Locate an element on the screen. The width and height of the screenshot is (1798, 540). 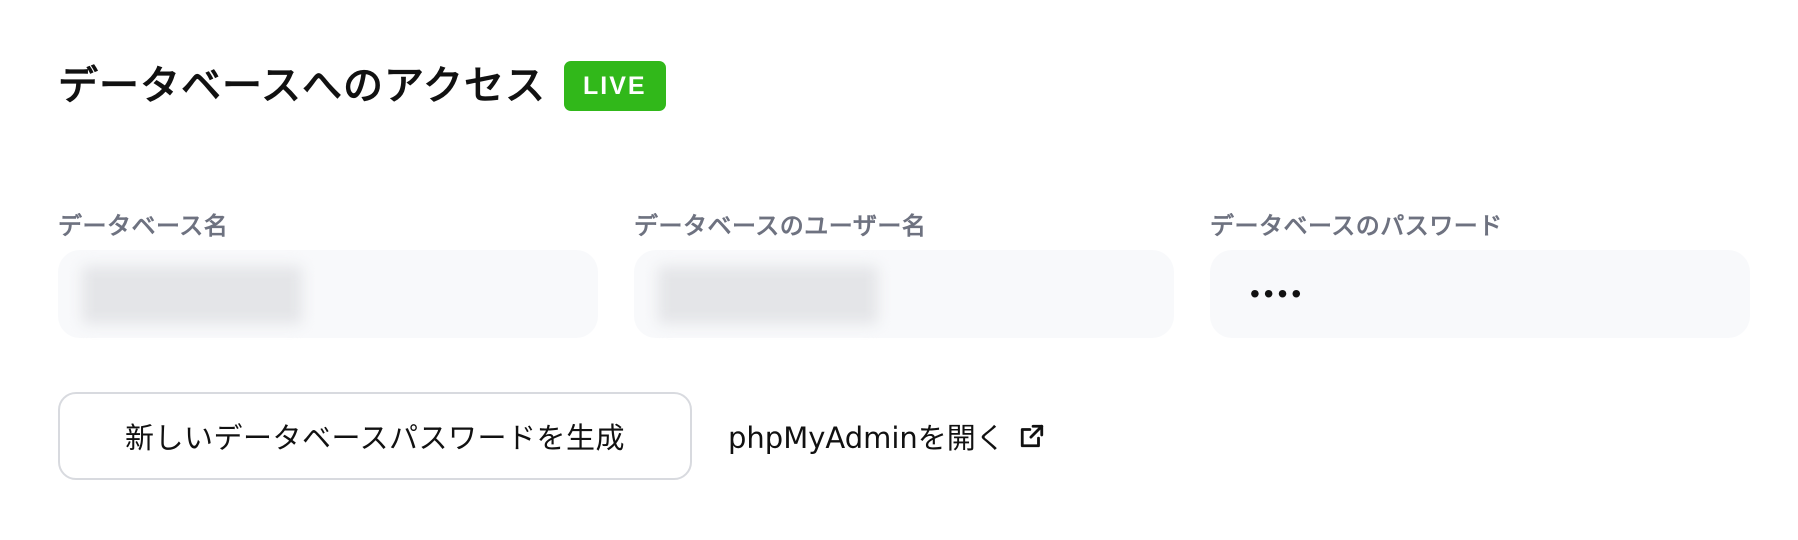
header: データベースへのアクセス LIVE is located at coordinates (362, 86).